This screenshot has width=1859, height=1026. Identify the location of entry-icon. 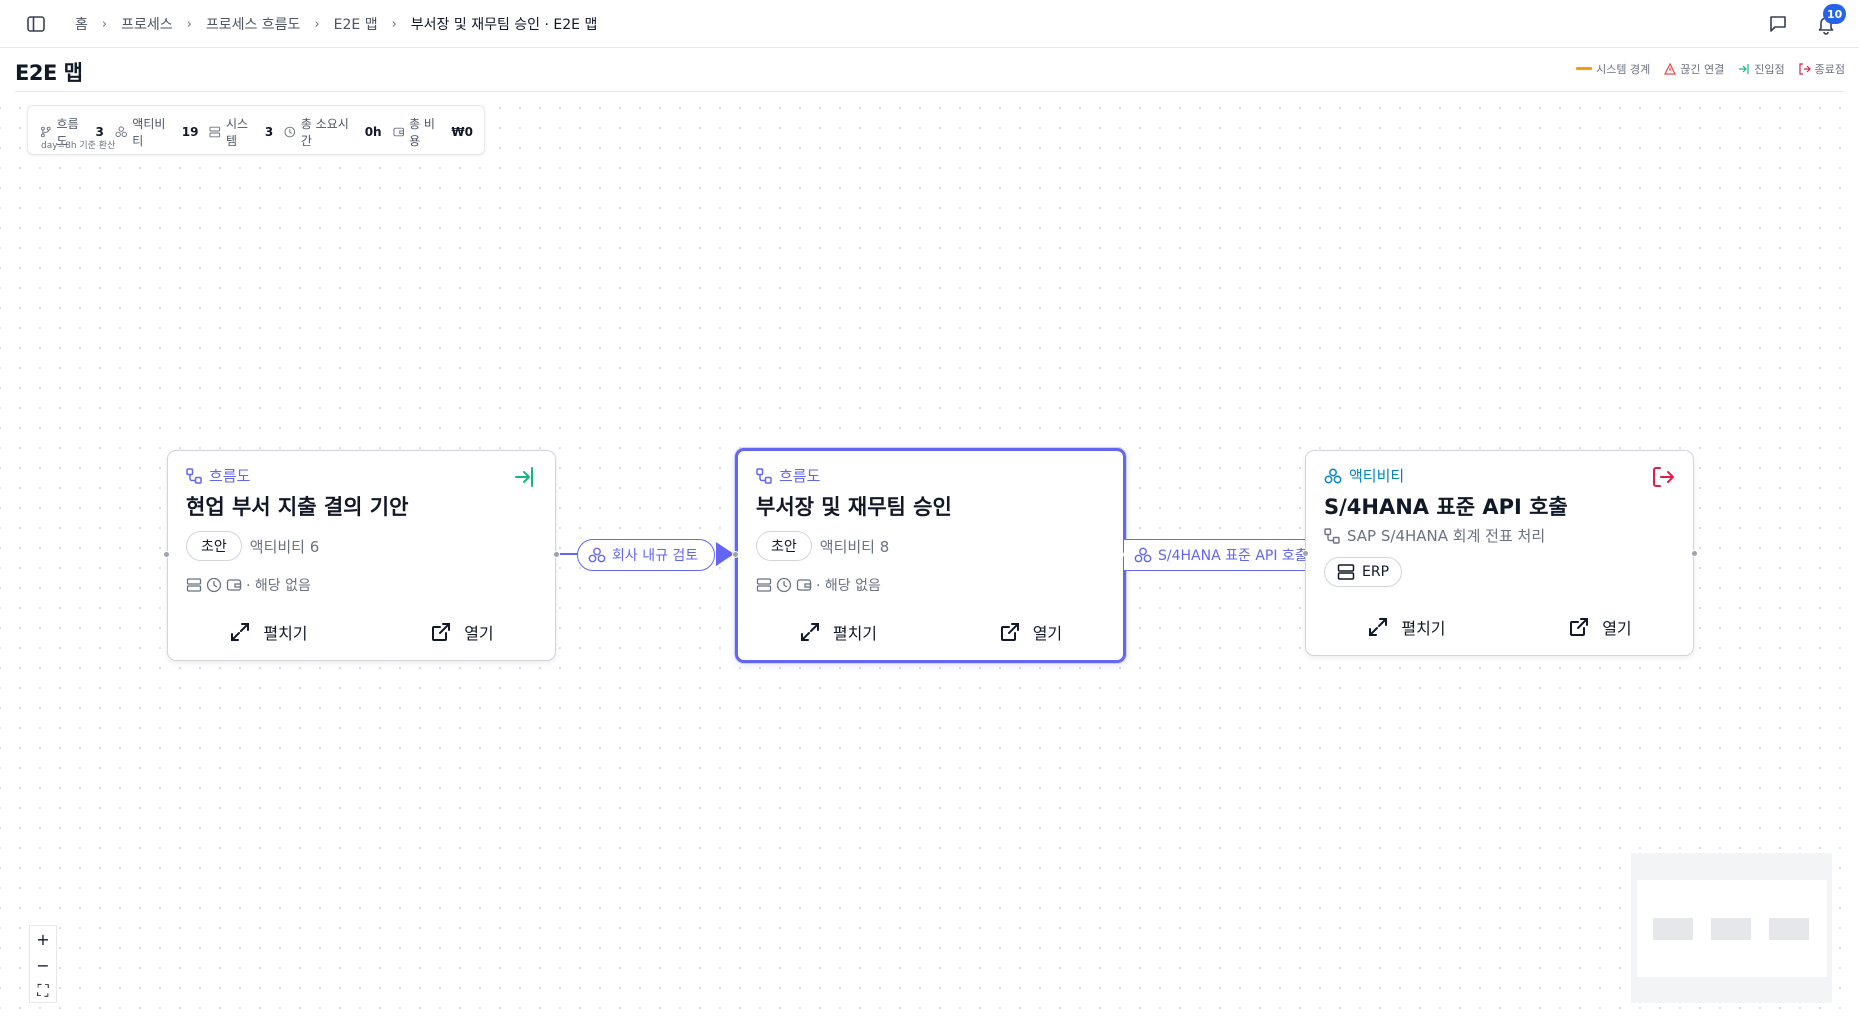
(524, 477).